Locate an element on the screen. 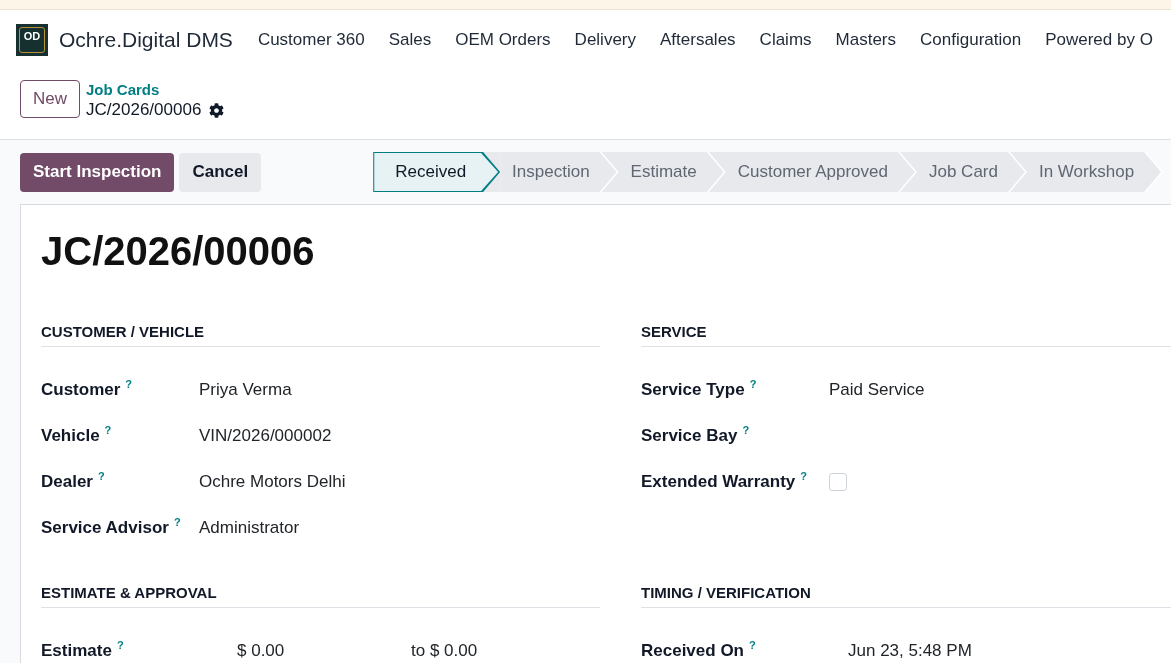  breadcrumb-current: JC/2026/00006 is located at coordinates (144, 110).